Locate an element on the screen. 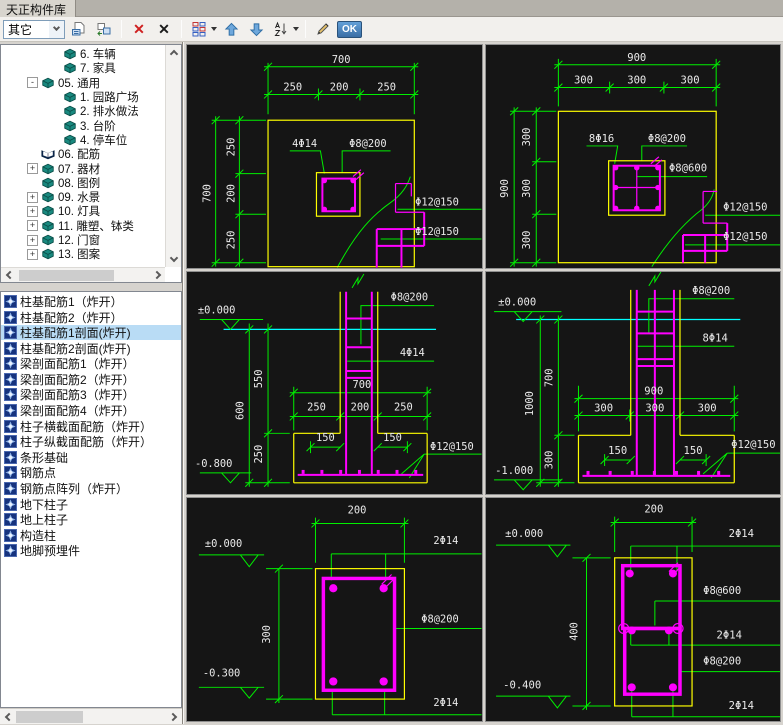  tree-item: 2. 排水做法 is located at coordinates (83, 111).